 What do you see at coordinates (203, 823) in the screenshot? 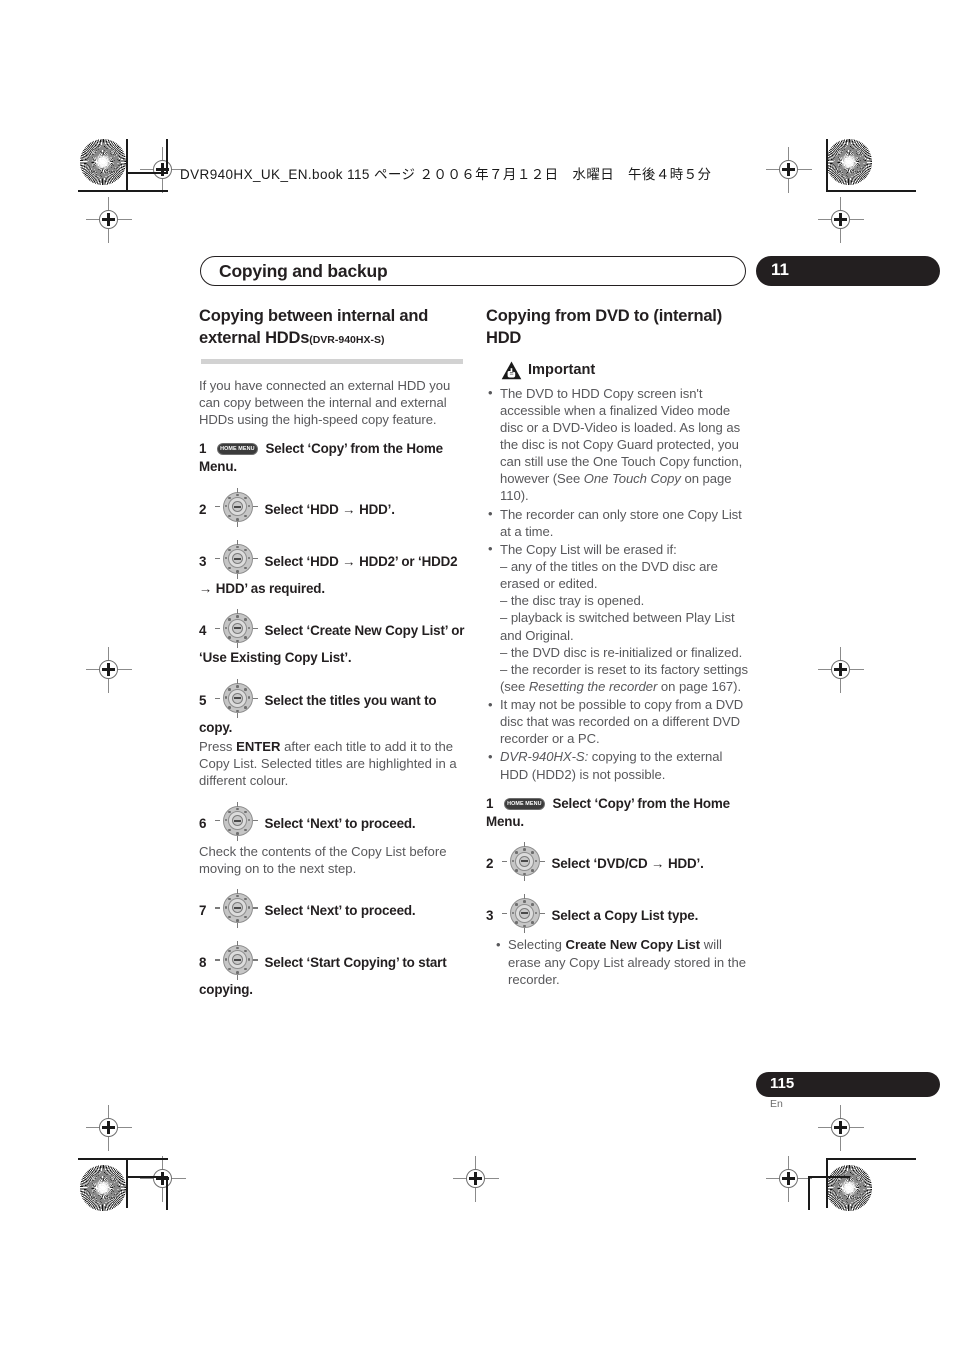
I see `step-number: 6` at bounding box center [203, 823].